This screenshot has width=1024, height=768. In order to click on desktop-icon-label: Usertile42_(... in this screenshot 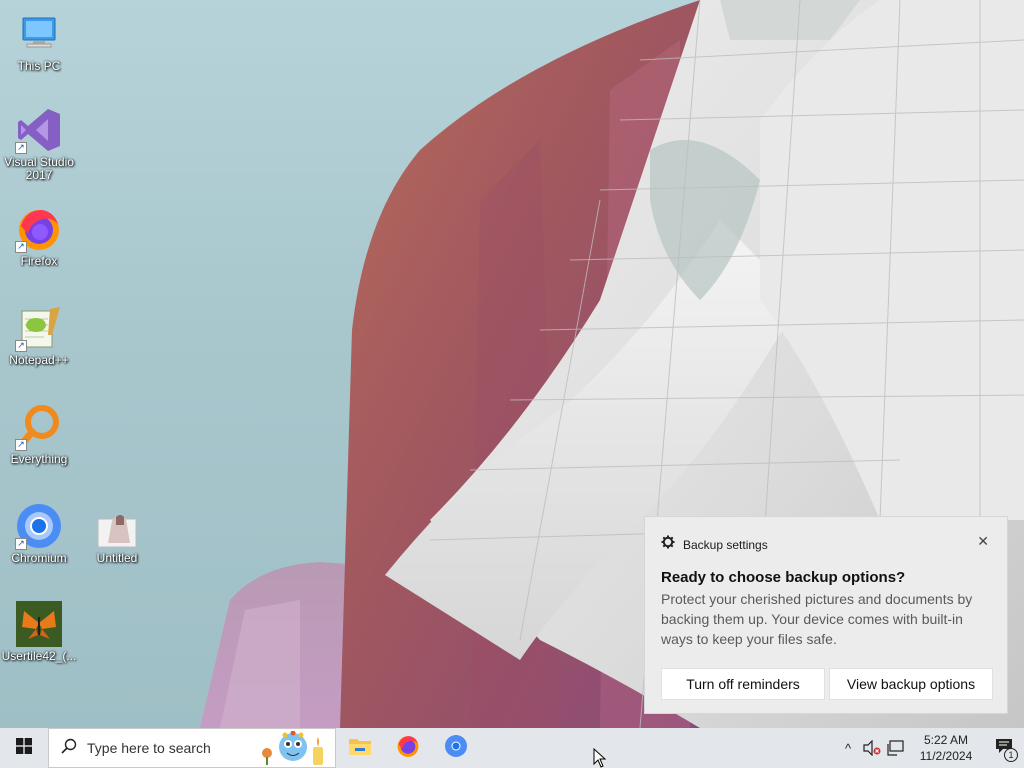, I will do `click(39, 656)`.